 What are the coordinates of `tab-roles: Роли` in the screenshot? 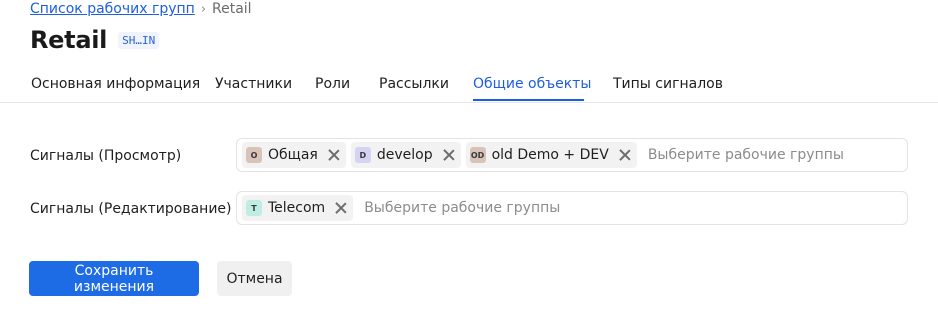 It's located at (332, 84).